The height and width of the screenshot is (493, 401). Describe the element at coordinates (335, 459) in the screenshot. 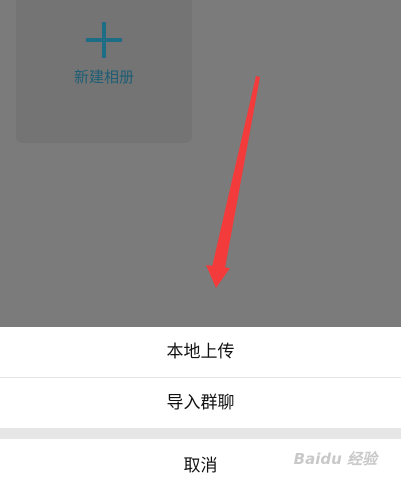

I see `baidu-watermark: Baidu 经验` at that location.